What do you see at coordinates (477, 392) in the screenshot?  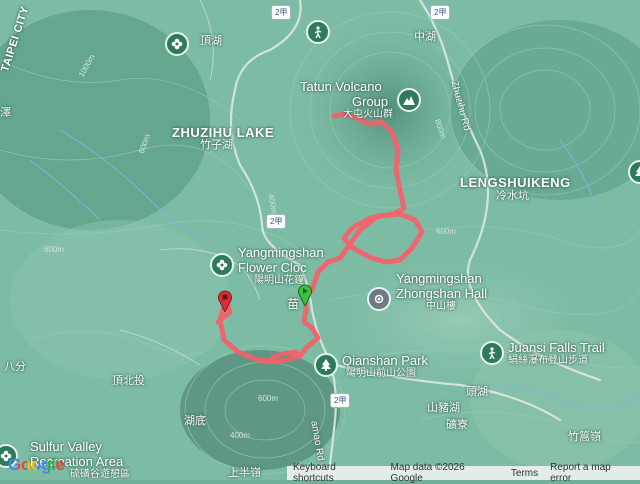 I see `label-toutu: 頭湖` at bounding box center [477, 392].